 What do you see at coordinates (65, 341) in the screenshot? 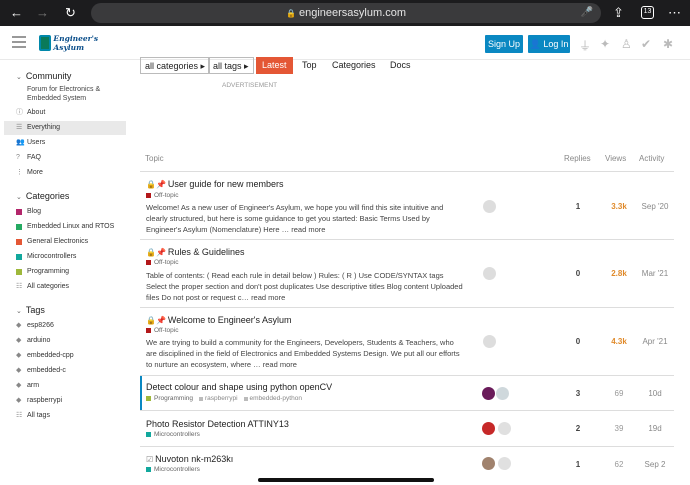
I see `sidebar-tag-arduino: ◆ arduino` at bounding box center [65, 341].